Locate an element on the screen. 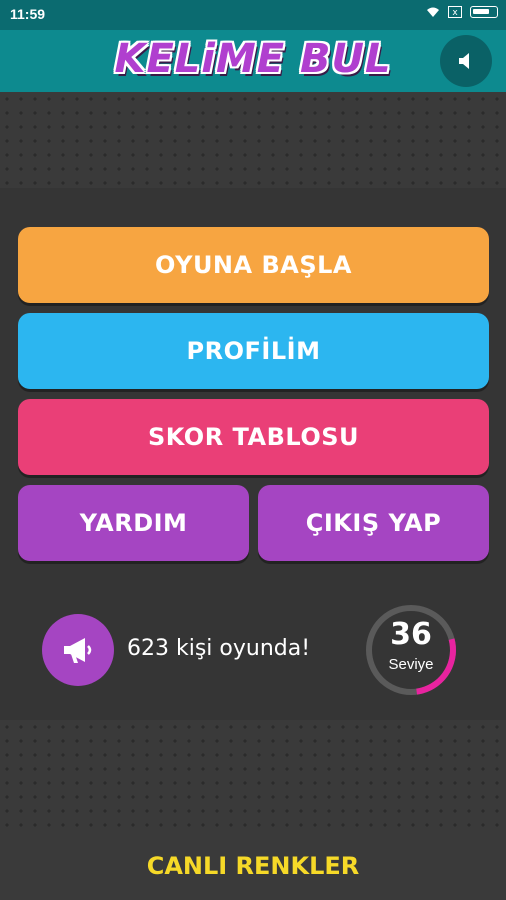 This screenshot has height=900, width=506. wifi-icon is located at coordinates (433, 12).